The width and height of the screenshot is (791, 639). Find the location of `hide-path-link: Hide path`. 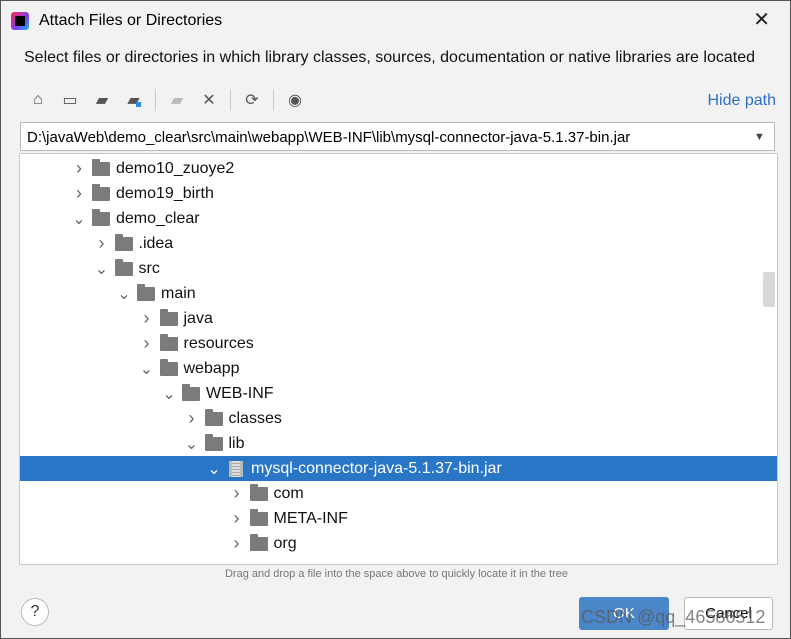

hide-path-link: Hide path is located at coordinates (742, 101).